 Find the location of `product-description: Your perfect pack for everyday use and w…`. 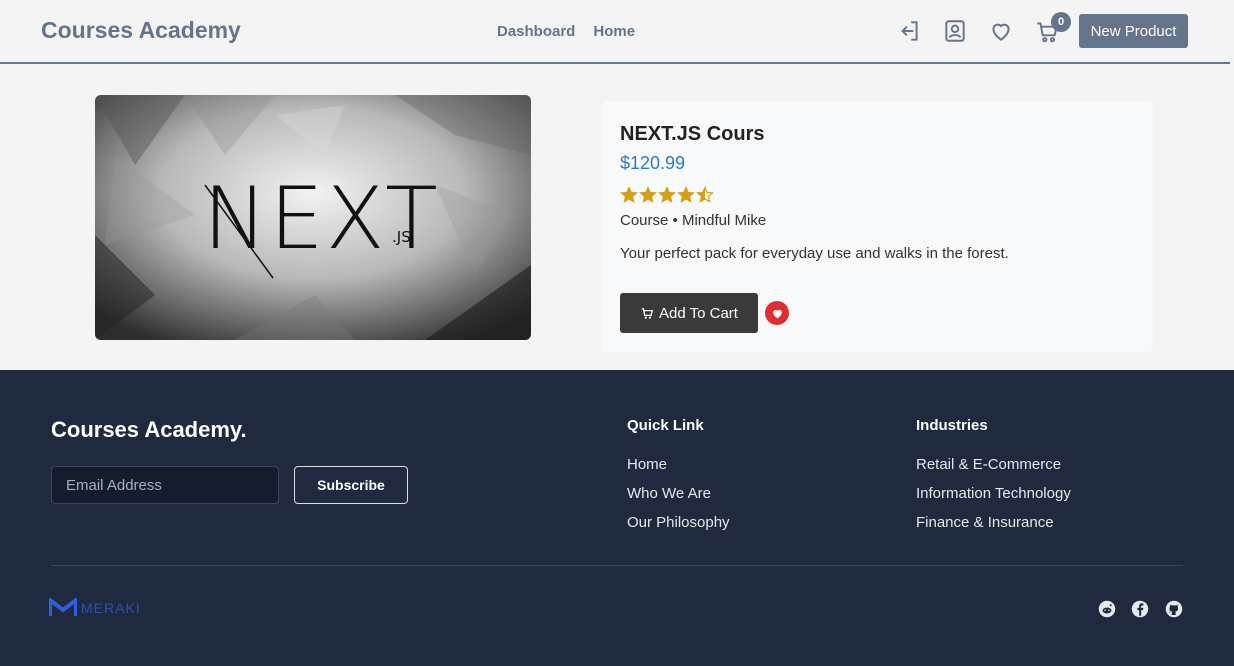

product-description: Your perfect pack for everyday use and w… is located at coordinates (814, 253).